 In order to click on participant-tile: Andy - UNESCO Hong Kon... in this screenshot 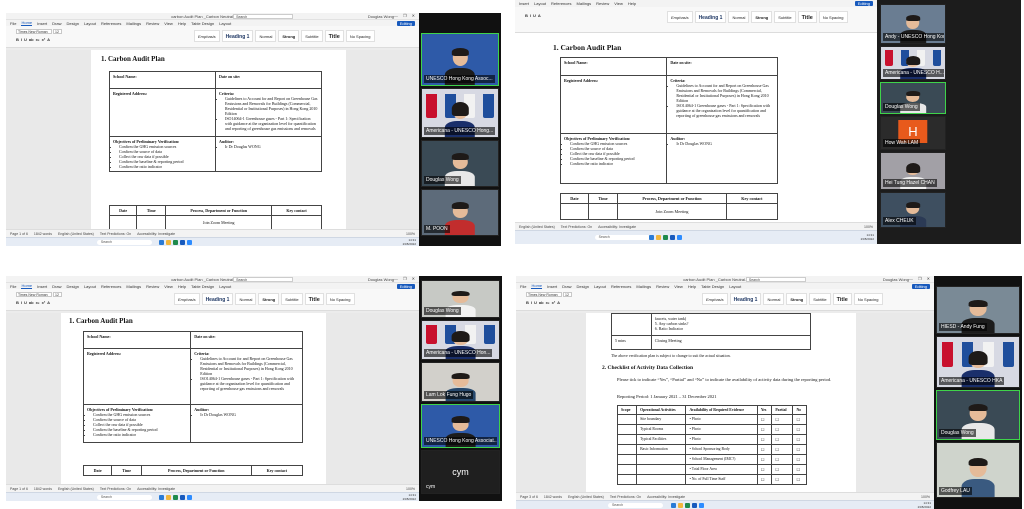, I will do `click(913, 24)`.